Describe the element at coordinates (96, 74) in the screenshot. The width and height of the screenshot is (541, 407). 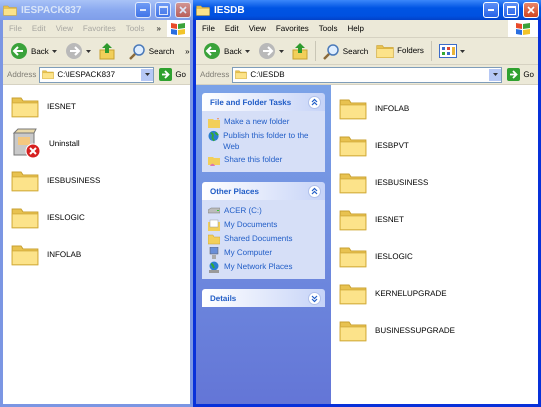
I see `address-field: C:\IESPACK837` at that location.